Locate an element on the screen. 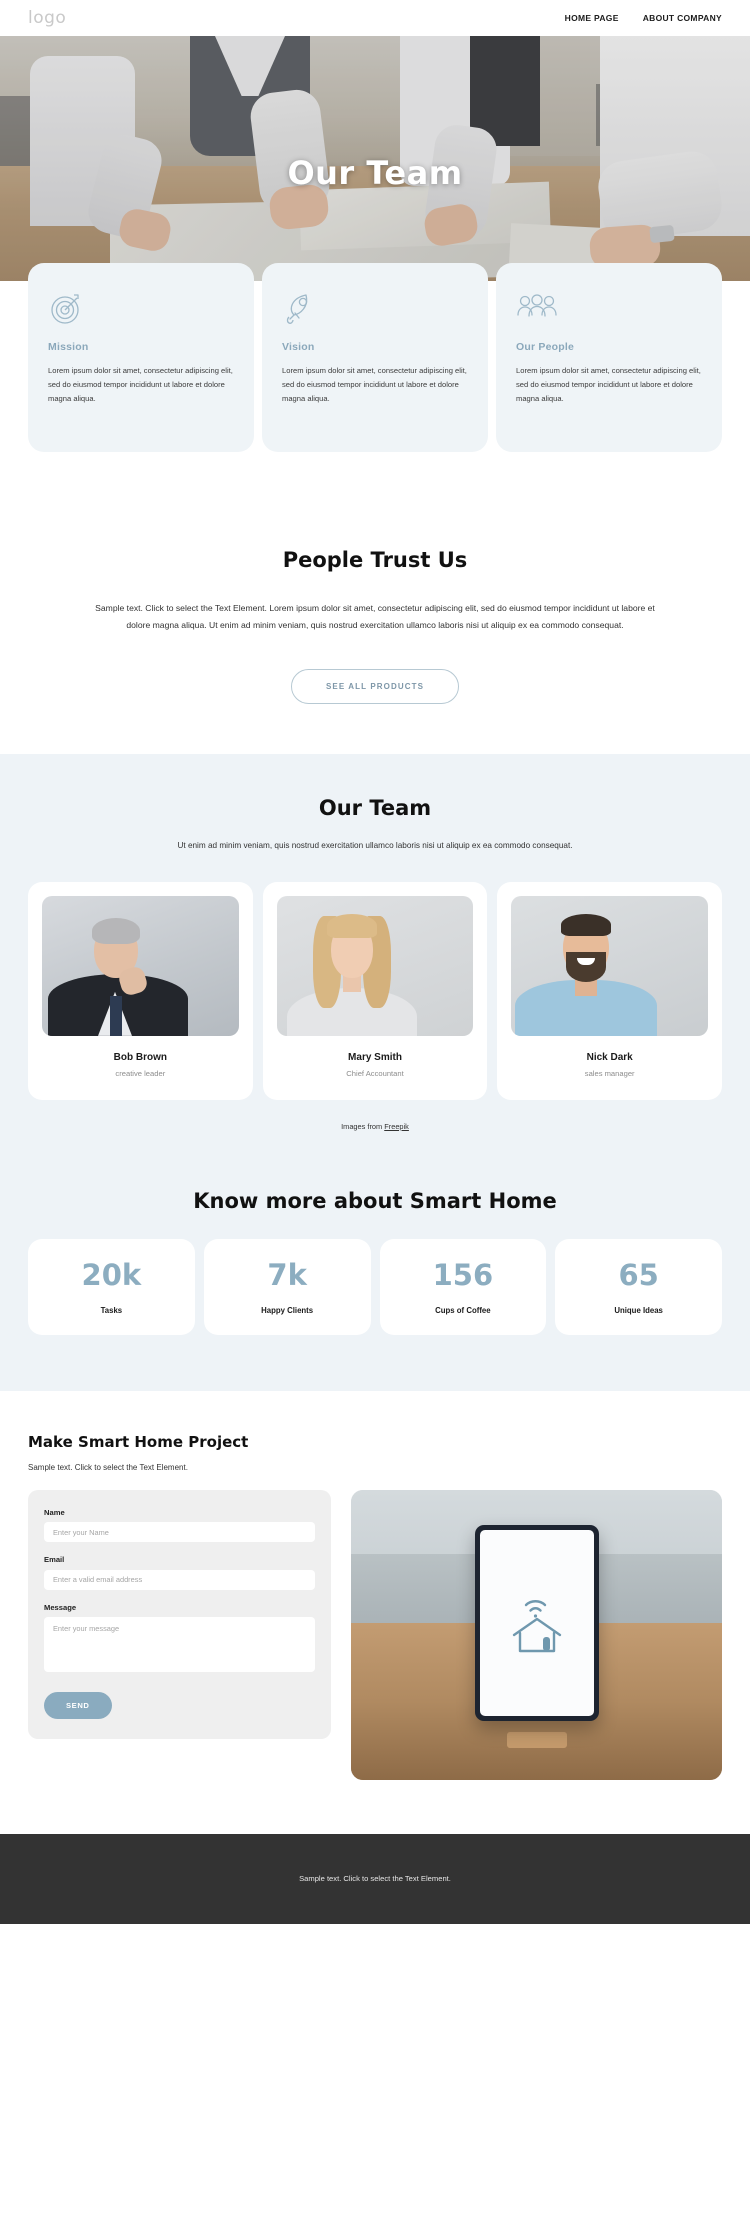  team-member-role: Chief Accountant is located at coordinates (375, 1073).